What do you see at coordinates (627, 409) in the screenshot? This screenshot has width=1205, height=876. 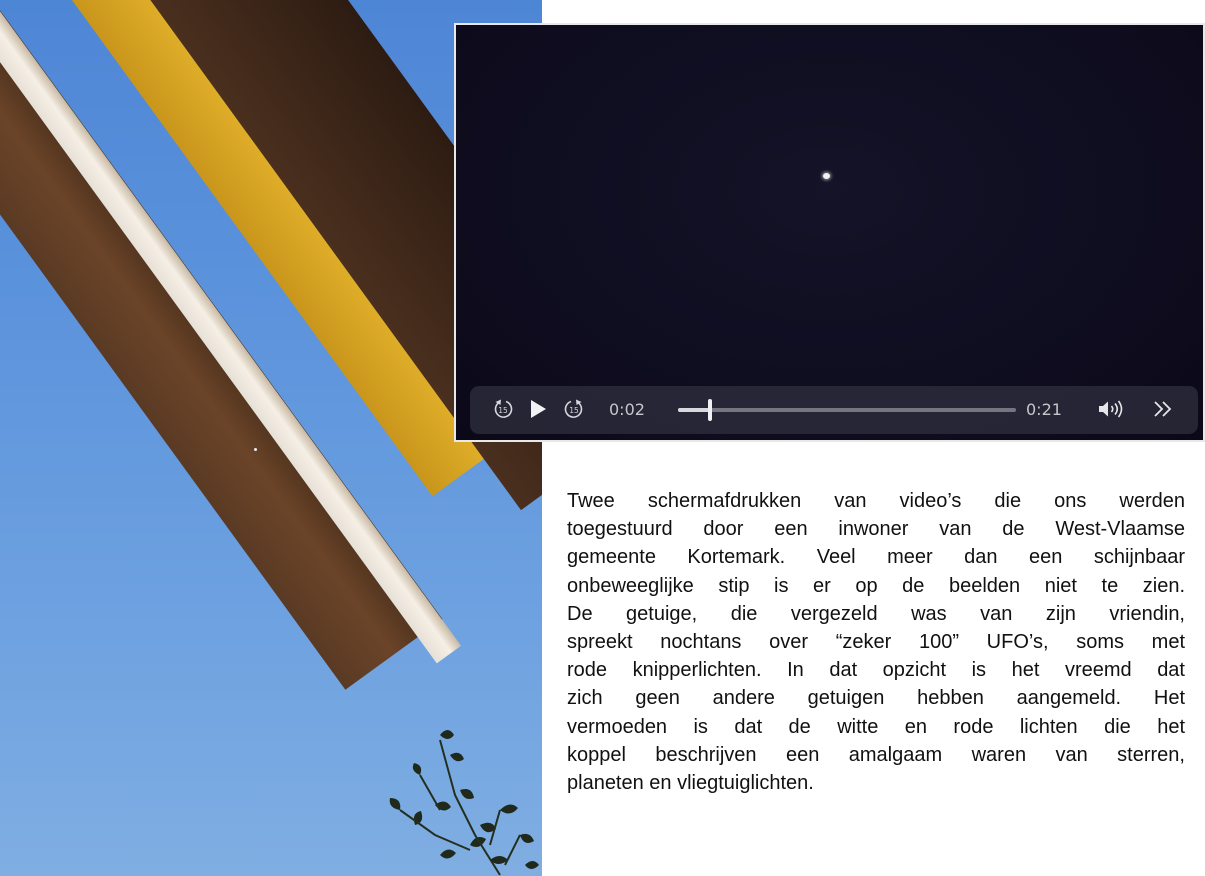 I see `current-time: 0:02` at bounding box center [627, 409].